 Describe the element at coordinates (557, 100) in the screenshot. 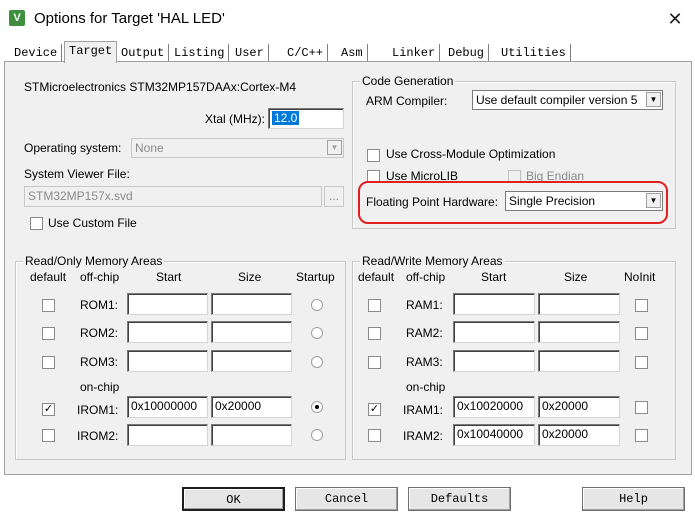

I see `compiler-value: Use default compiler version 5` at that location.